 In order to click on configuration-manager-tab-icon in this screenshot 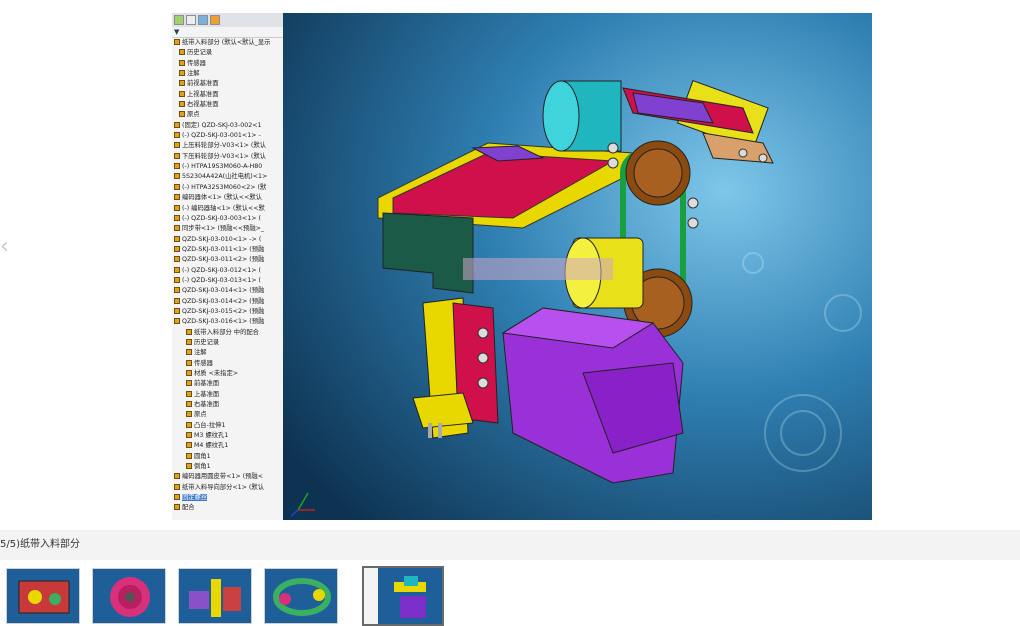, I will do `click(203, 20)`.